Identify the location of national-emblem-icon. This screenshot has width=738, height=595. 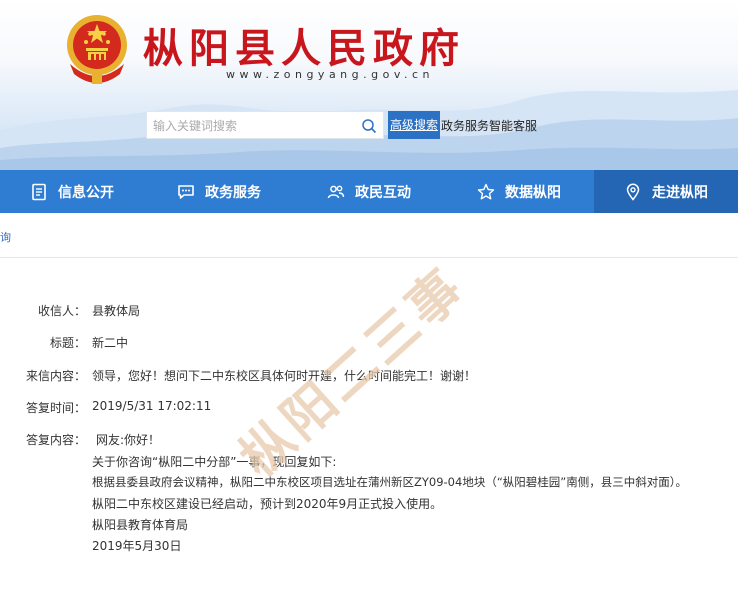
(97, 49).